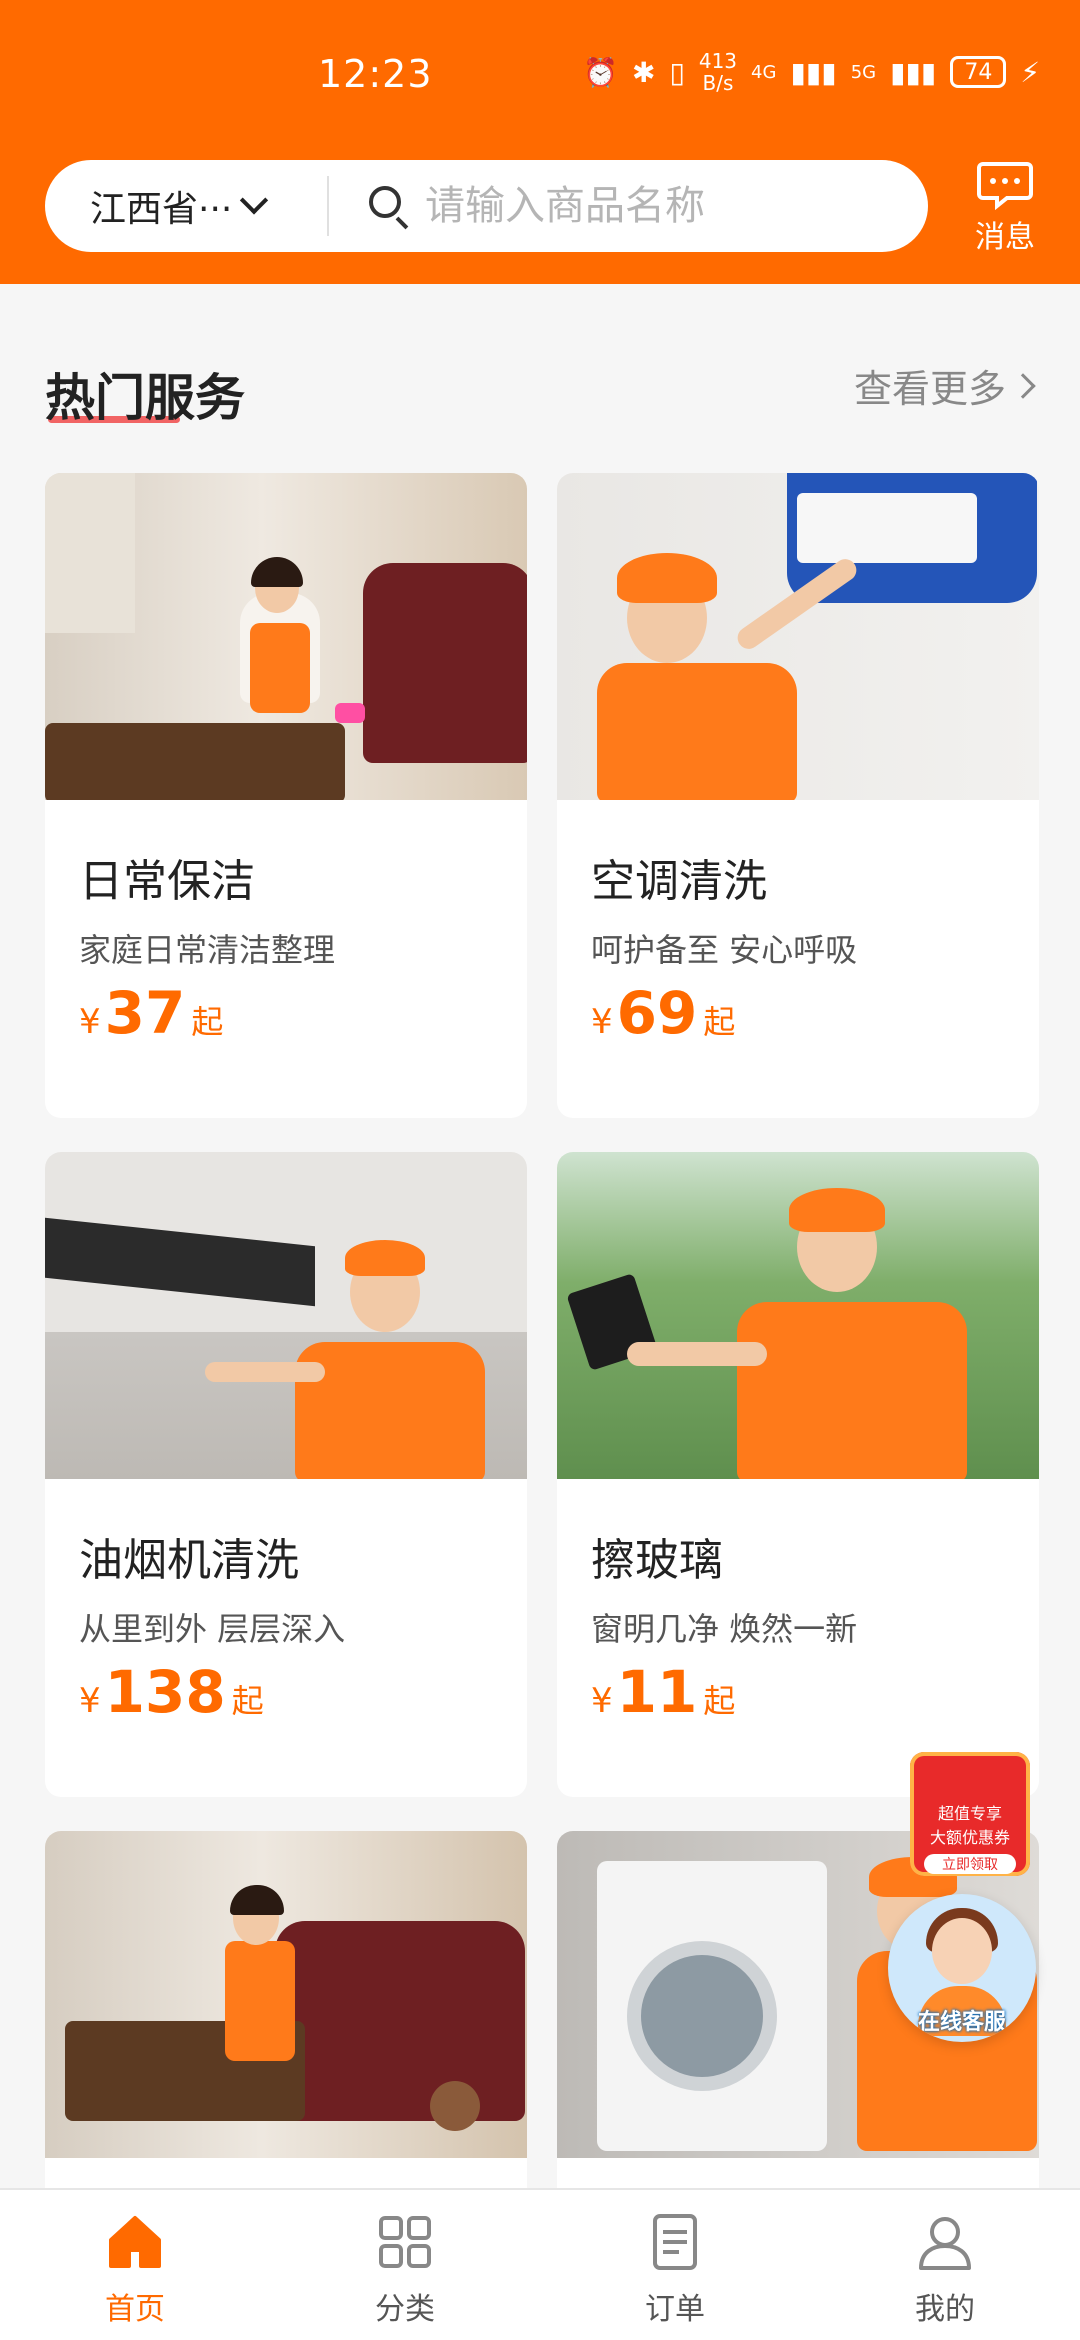 The height and width of the screenshot is (2340, 1080). What do you see at coordinates (135, 2242) in the screenshot?
I see `home-icon` at bounding box center [135, 2242].